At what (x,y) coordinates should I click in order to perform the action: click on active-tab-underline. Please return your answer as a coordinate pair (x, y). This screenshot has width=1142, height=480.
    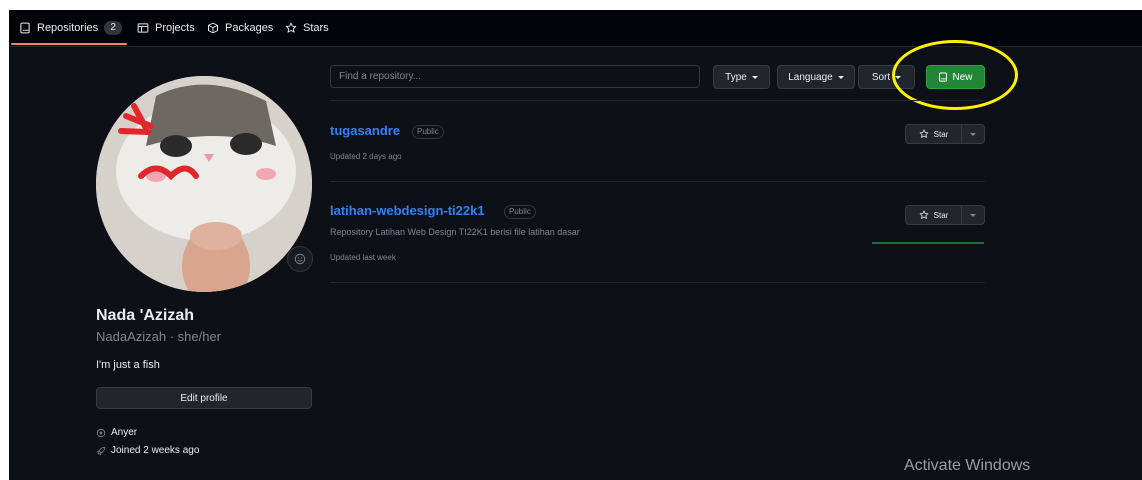
    Looking at the image, I should click on (69, 44).